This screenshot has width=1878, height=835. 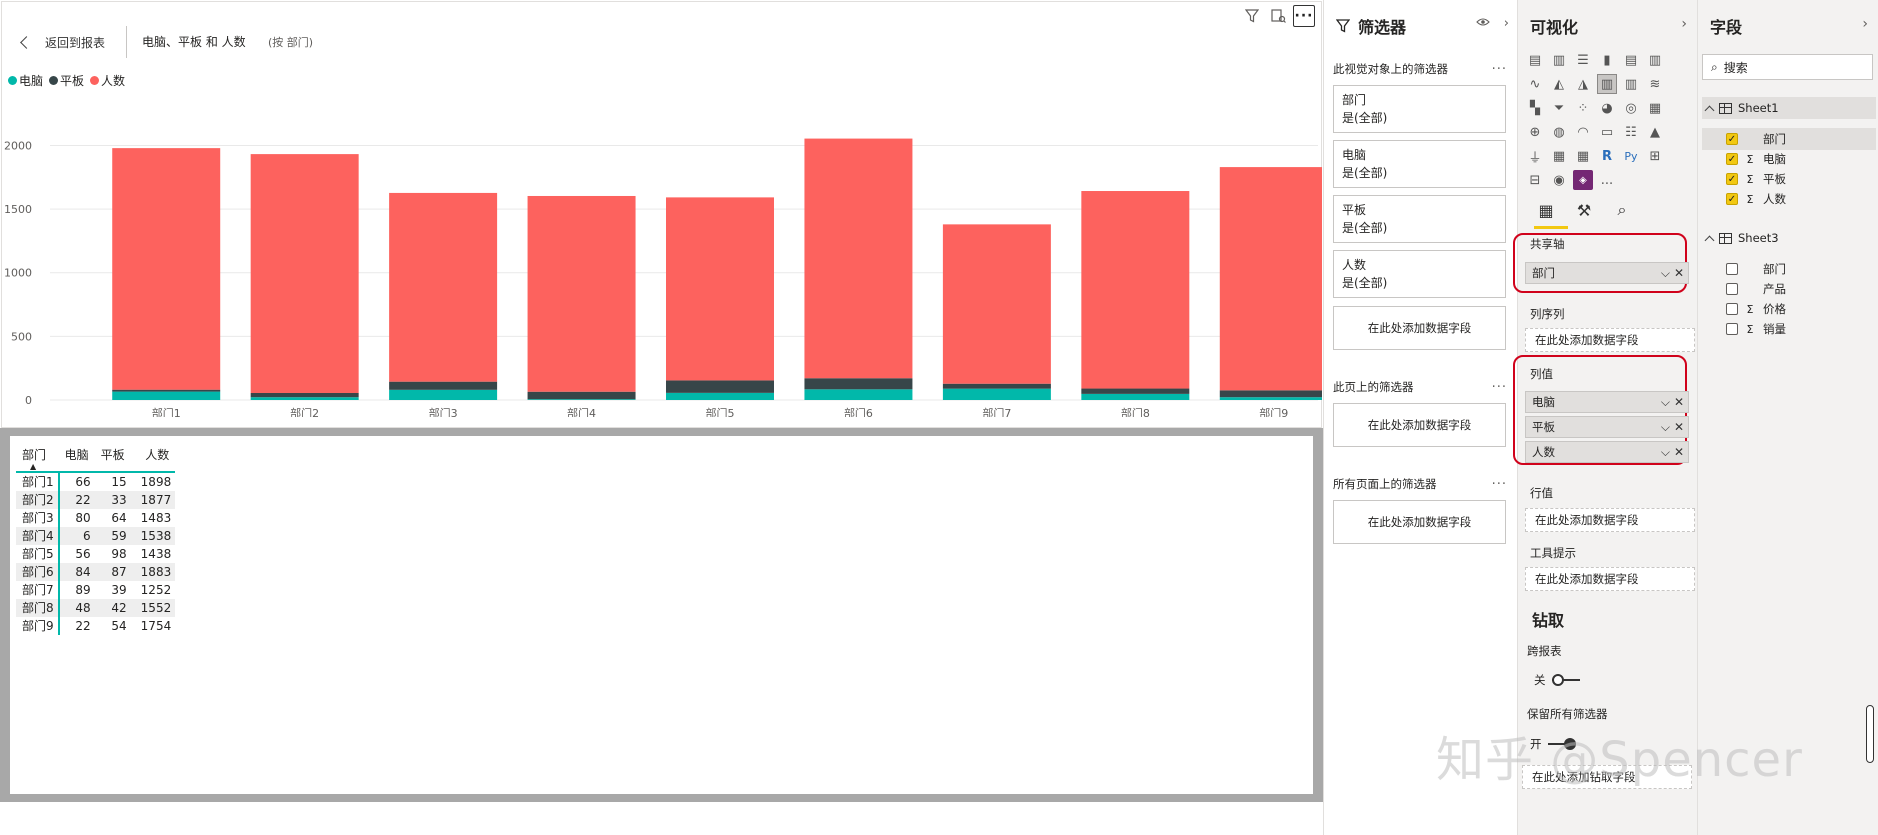 What do you see at coordinates (1607, 427) in the screenshot?
I see `column-value-pill-tablet: 平板 ⌵ ✕` at bounding box center [1607, 427].